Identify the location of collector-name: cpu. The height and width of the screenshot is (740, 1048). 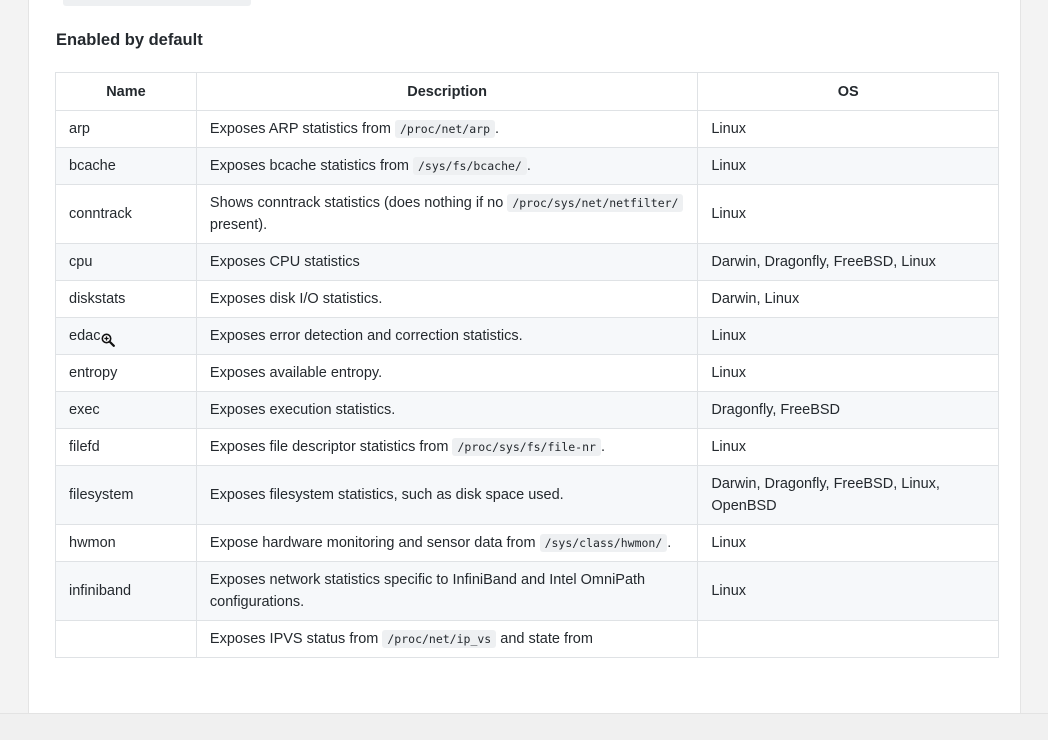
(81, 262).